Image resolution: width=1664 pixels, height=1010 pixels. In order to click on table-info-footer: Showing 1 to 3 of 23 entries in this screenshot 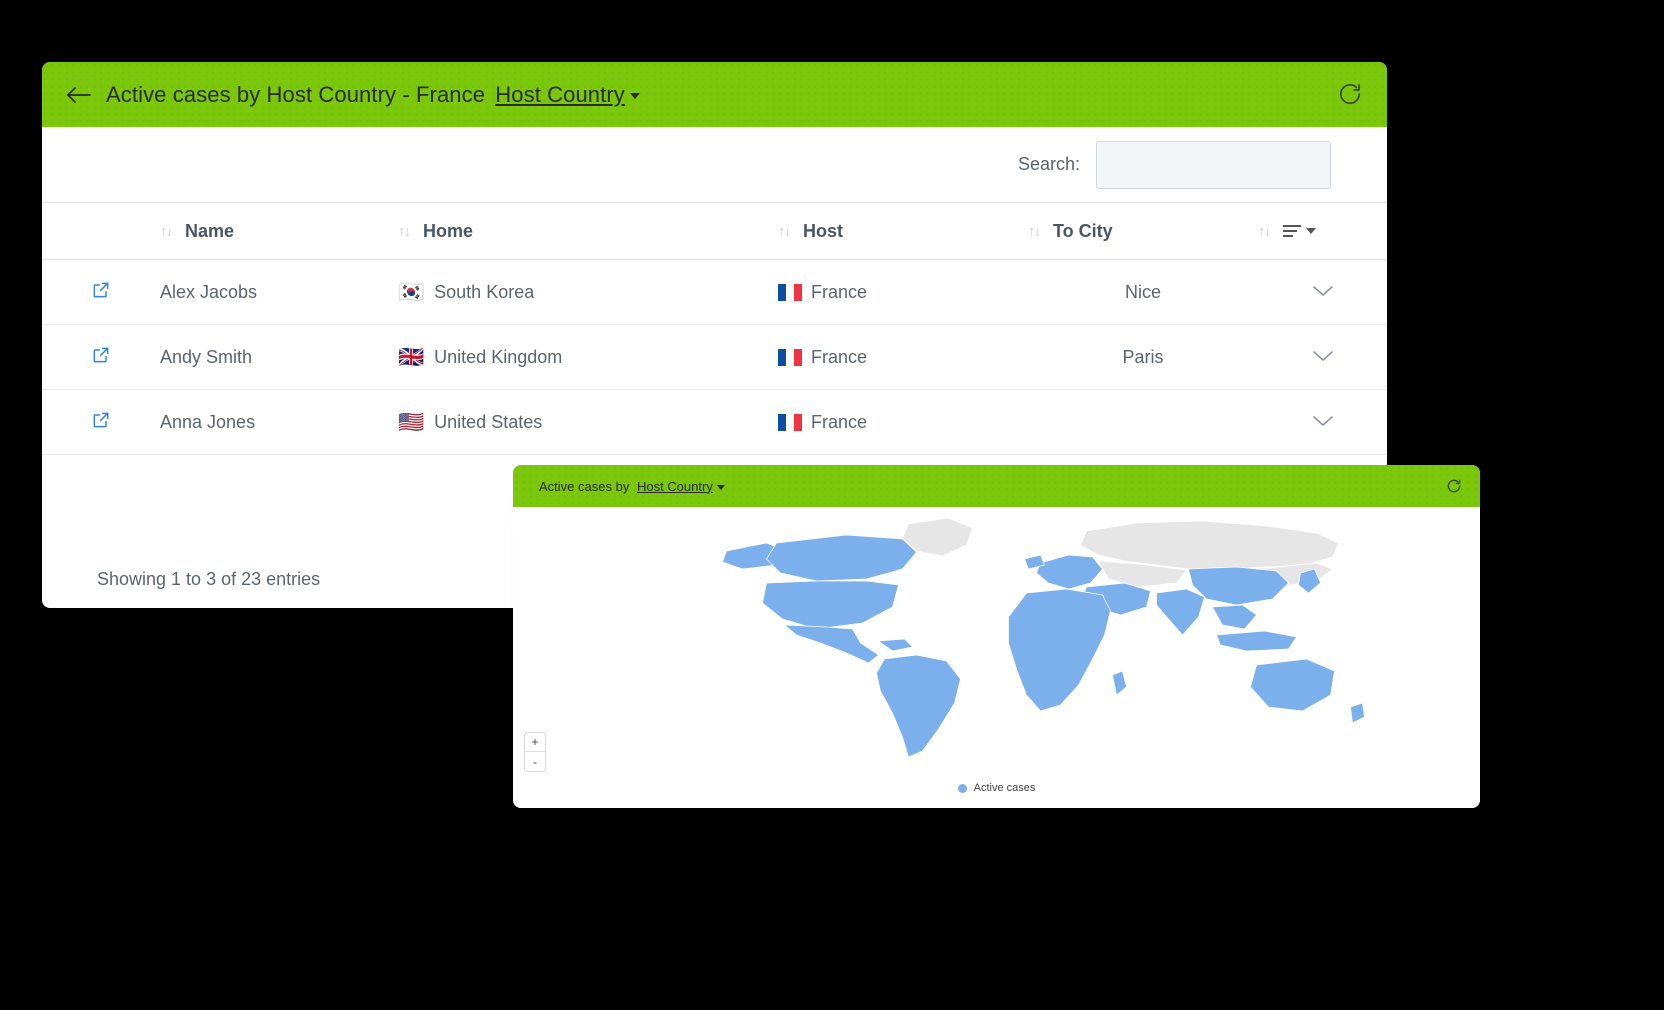, I will do `click(209, 579)`.